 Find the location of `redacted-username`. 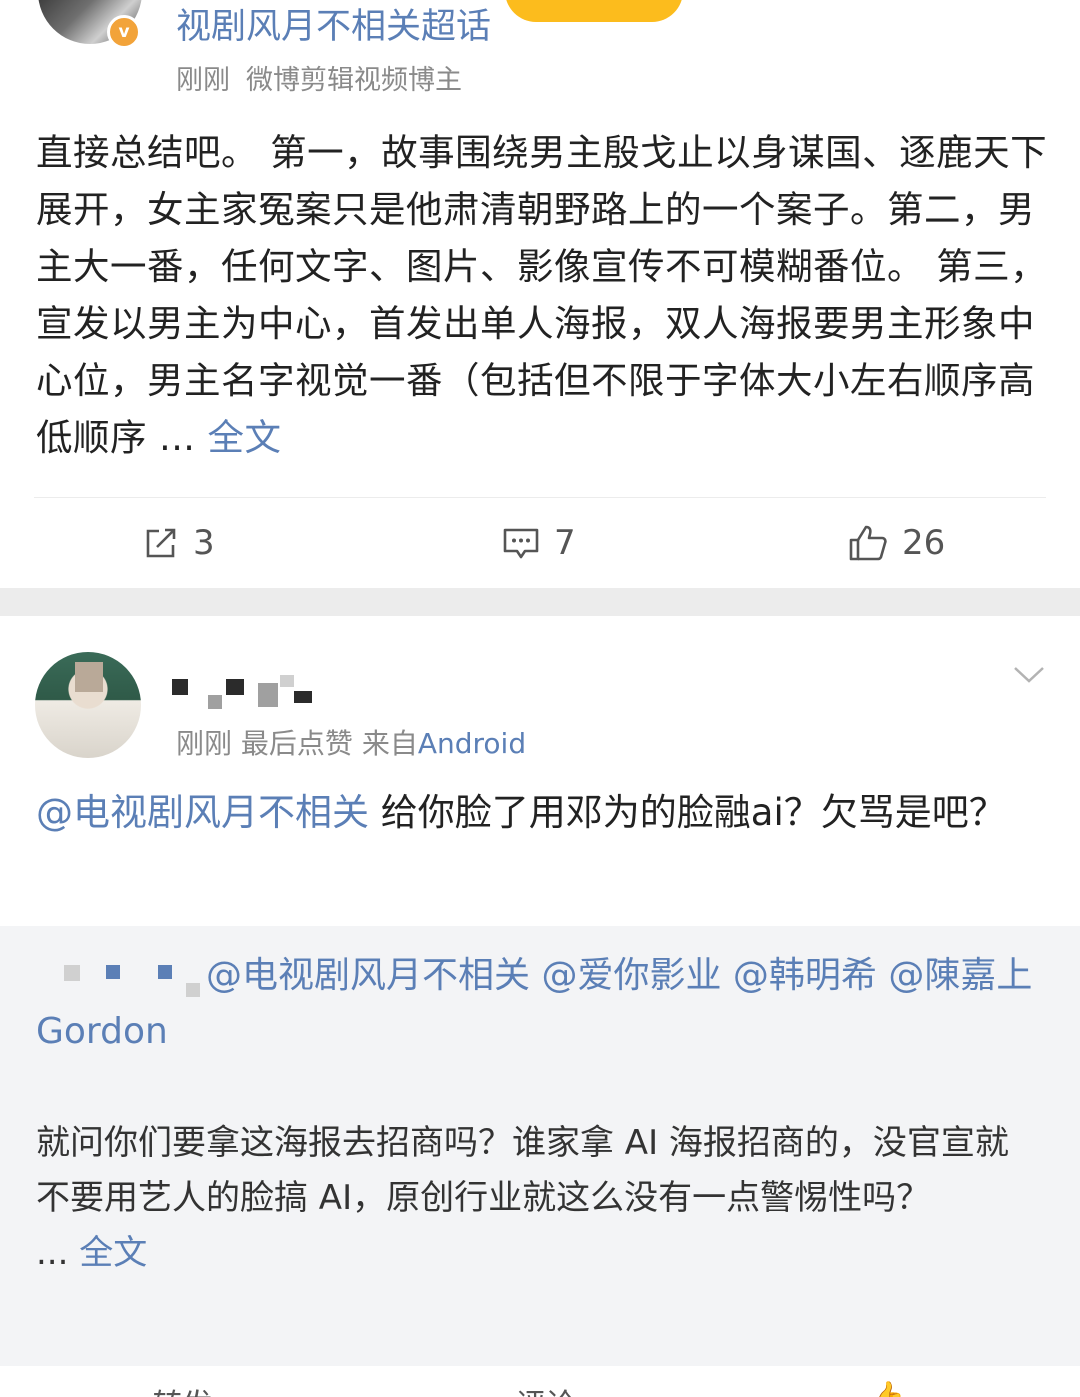

redacted-username is located at coordinates (121, 978).